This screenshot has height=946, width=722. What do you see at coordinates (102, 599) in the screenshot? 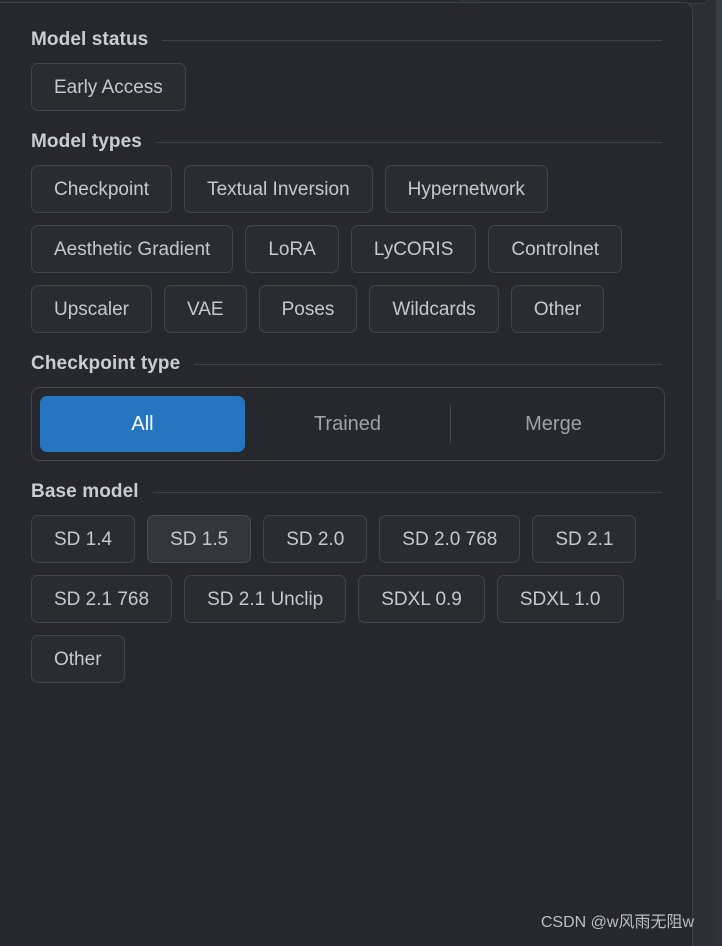
I see `filter-chip: SD 2.1 768` at bounding box center [102, 599].